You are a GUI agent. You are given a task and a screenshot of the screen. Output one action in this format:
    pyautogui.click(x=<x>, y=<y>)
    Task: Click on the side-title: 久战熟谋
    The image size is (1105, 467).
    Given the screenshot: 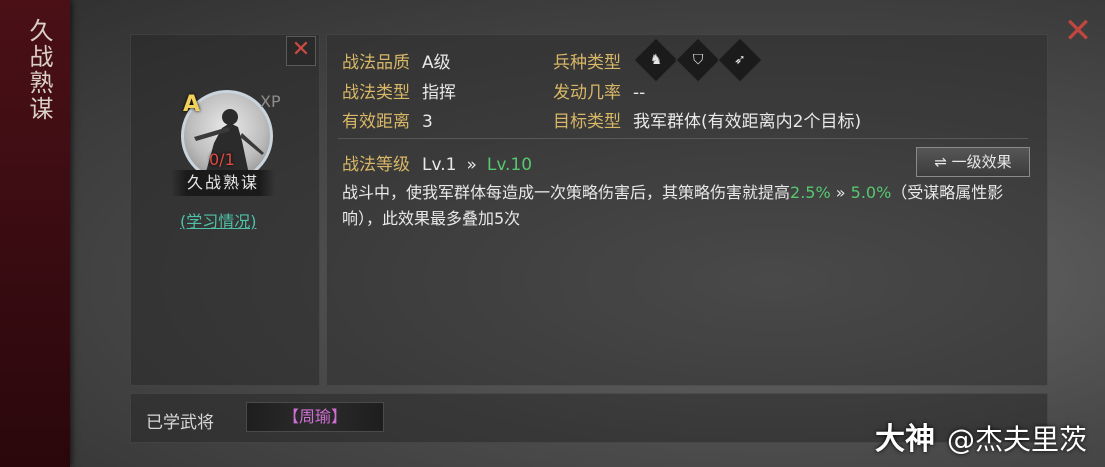 What is the action you would take?
    pyautogui.click(x=39, y=70)
    